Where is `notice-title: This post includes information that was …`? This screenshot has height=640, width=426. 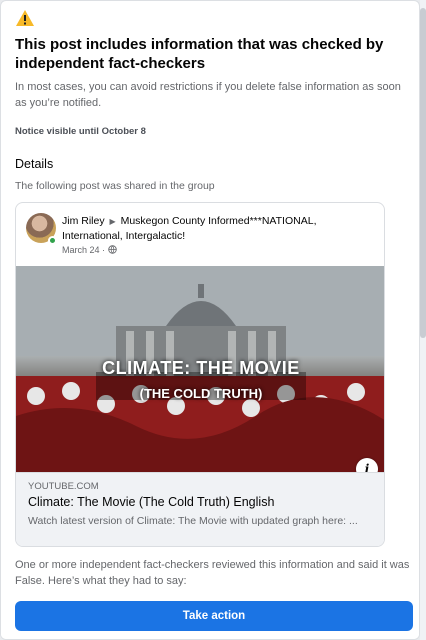
notice-title: This post includes information that was … is located at coordinates (199, 54).